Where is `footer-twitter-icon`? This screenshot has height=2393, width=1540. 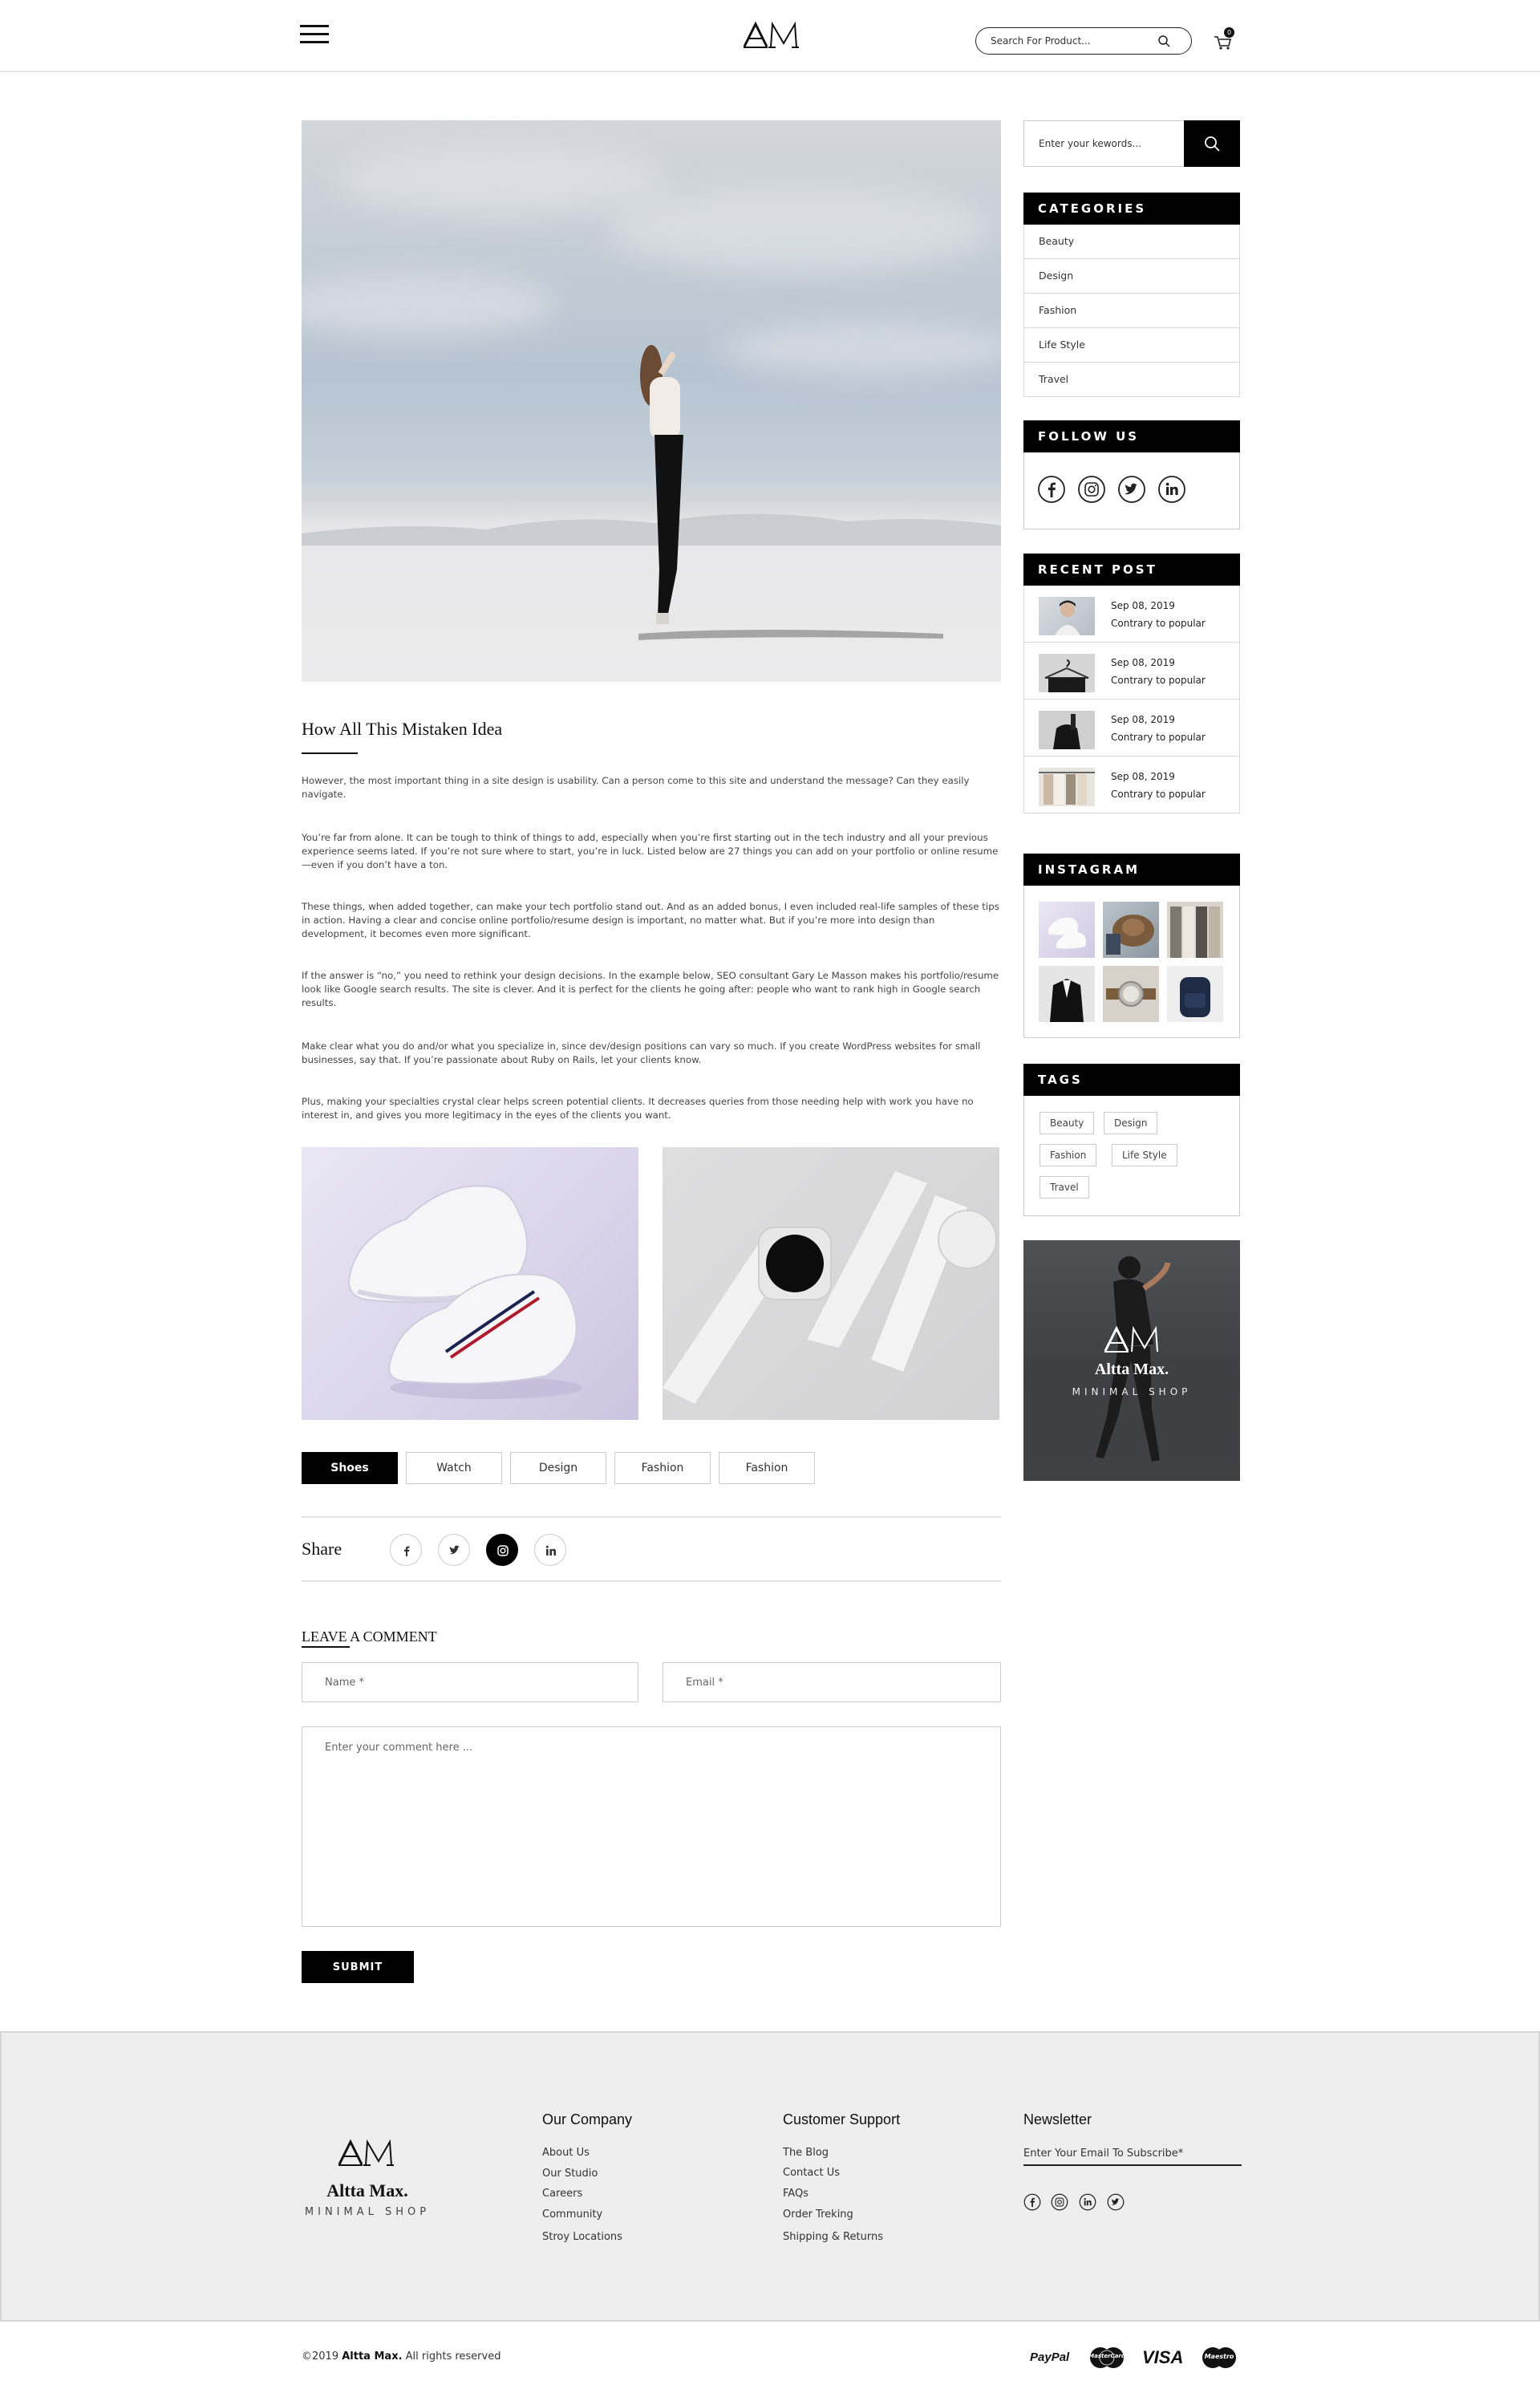
footer-twitter-icon is located at coordinates (1116, 2202).